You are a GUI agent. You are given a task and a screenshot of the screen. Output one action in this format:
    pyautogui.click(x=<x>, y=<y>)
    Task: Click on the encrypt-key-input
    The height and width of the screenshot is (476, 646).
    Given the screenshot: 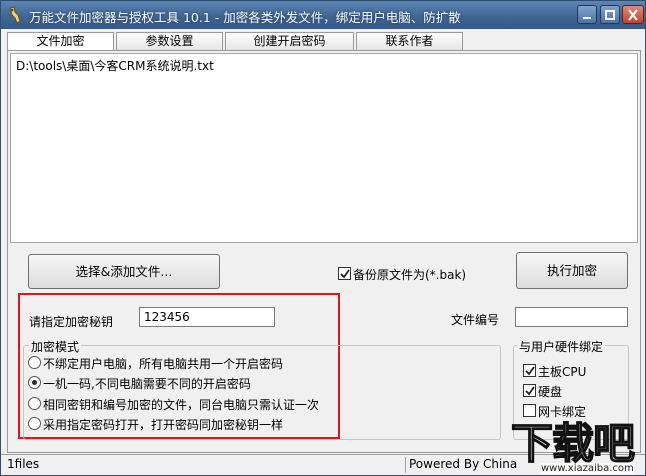 What is the action you would take?
    pyautogui.click(x=207, y=317)
    